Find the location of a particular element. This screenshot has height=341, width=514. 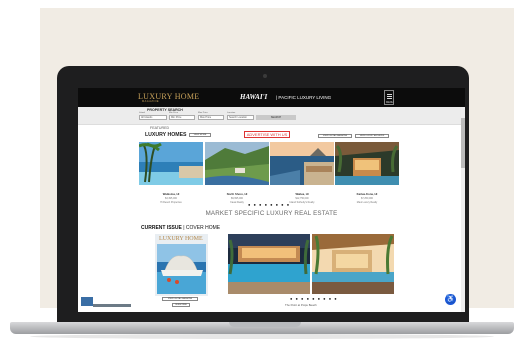

digital-magazine-button: VIEW DIGITAL MAGAZINE is located at coordinates (335, 136).